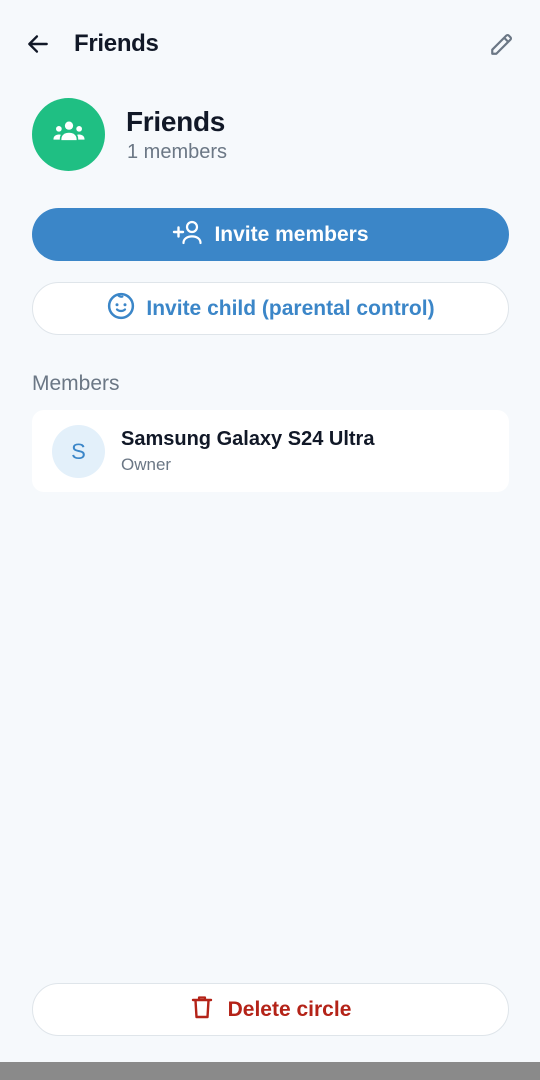 The width and height of the screenshot is (540, 1080). What do you see at coordinates (116, 43) in the screenshot?
I see `page-title: Friends` at bounding box center [116, 43].